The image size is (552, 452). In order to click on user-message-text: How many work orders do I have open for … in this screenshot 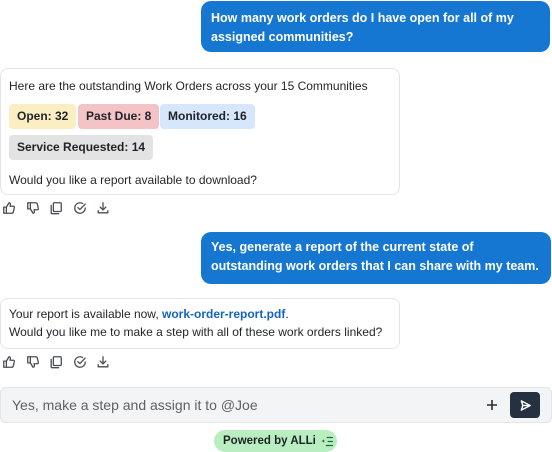, I will do `click(362, 27)`.